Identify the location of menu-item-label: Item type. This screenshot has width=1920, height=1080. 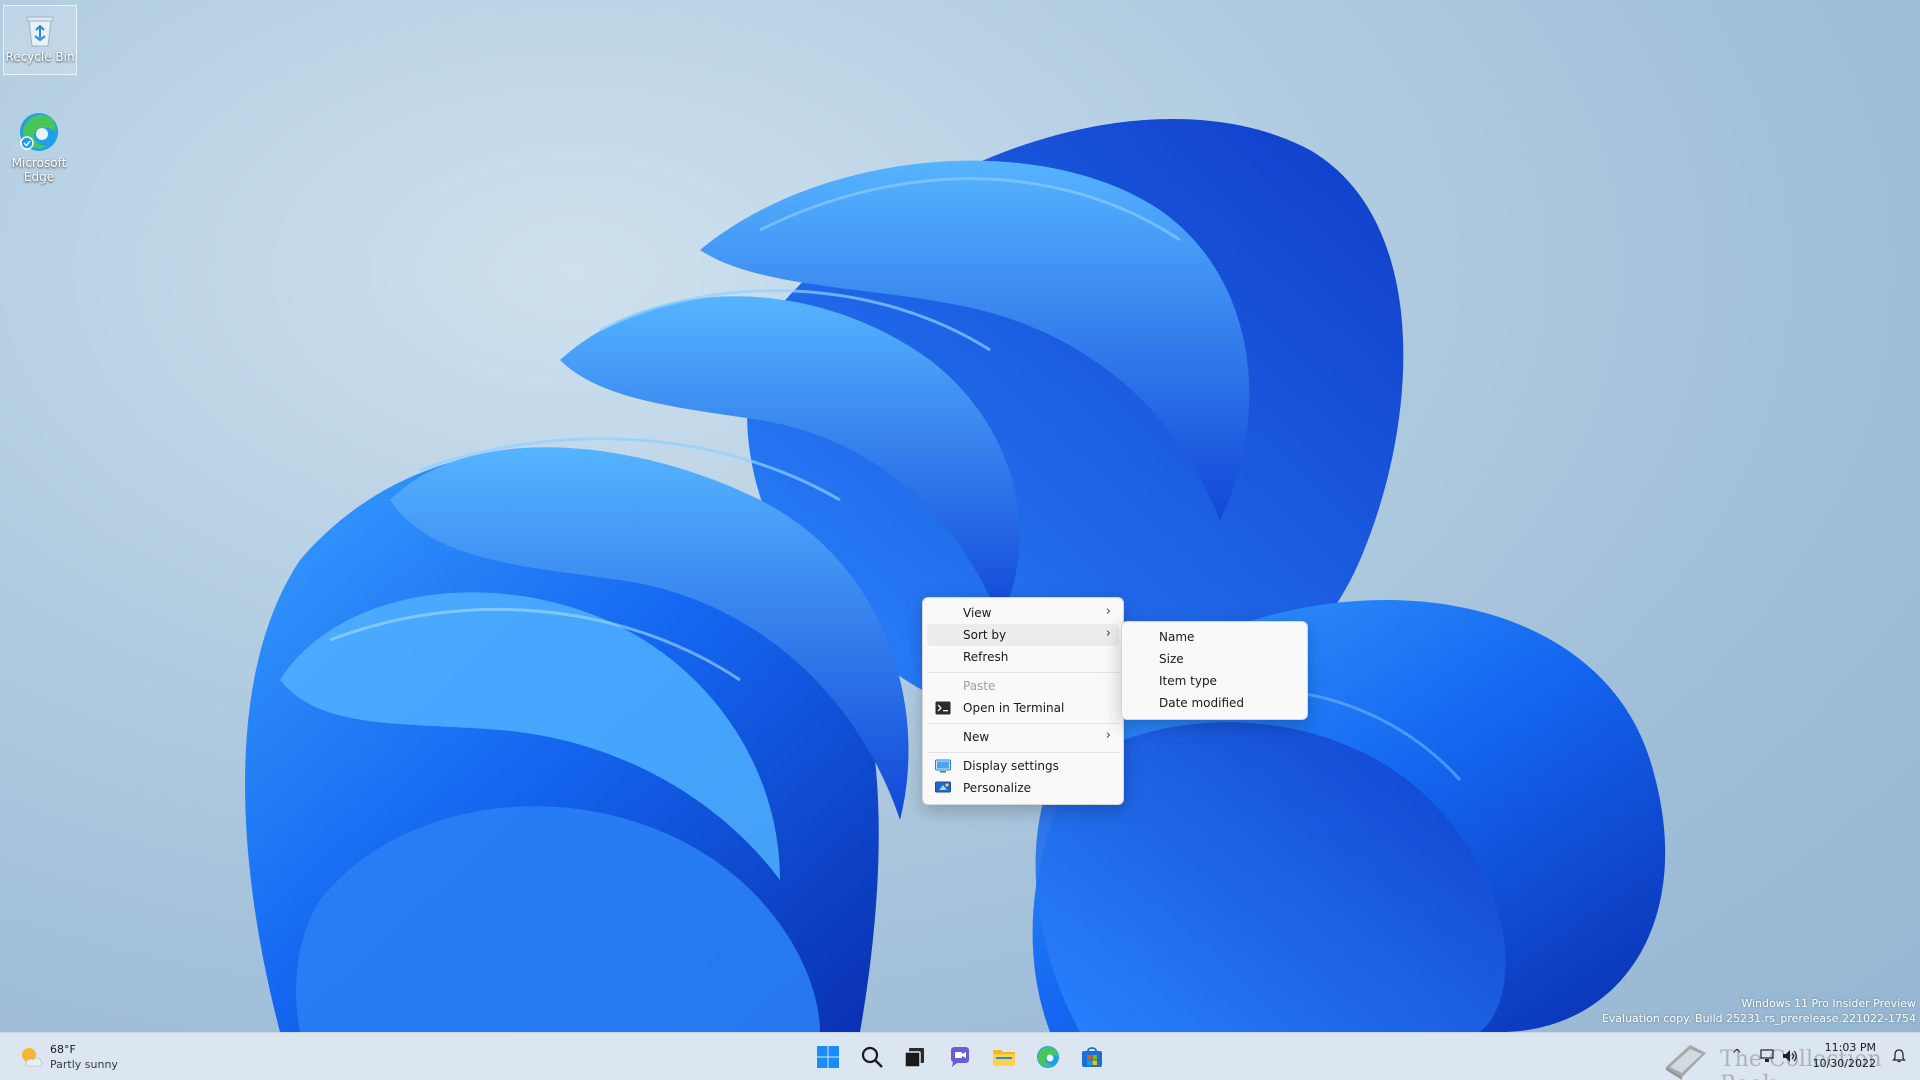
(1188, 681).